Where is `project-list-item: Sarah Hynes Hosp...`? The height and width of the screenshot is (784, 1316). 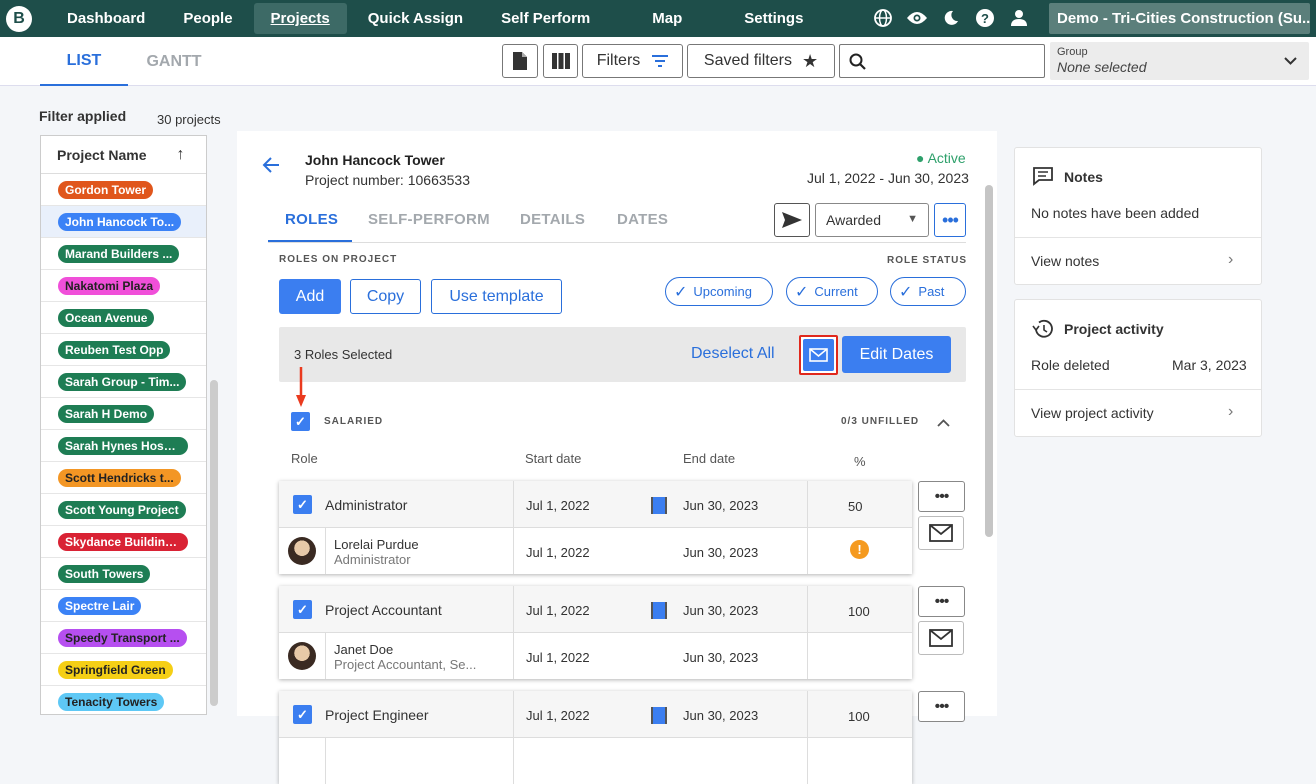 project-list-item: Sarah Hynes Hosp... is located at coordinates (123, 446).